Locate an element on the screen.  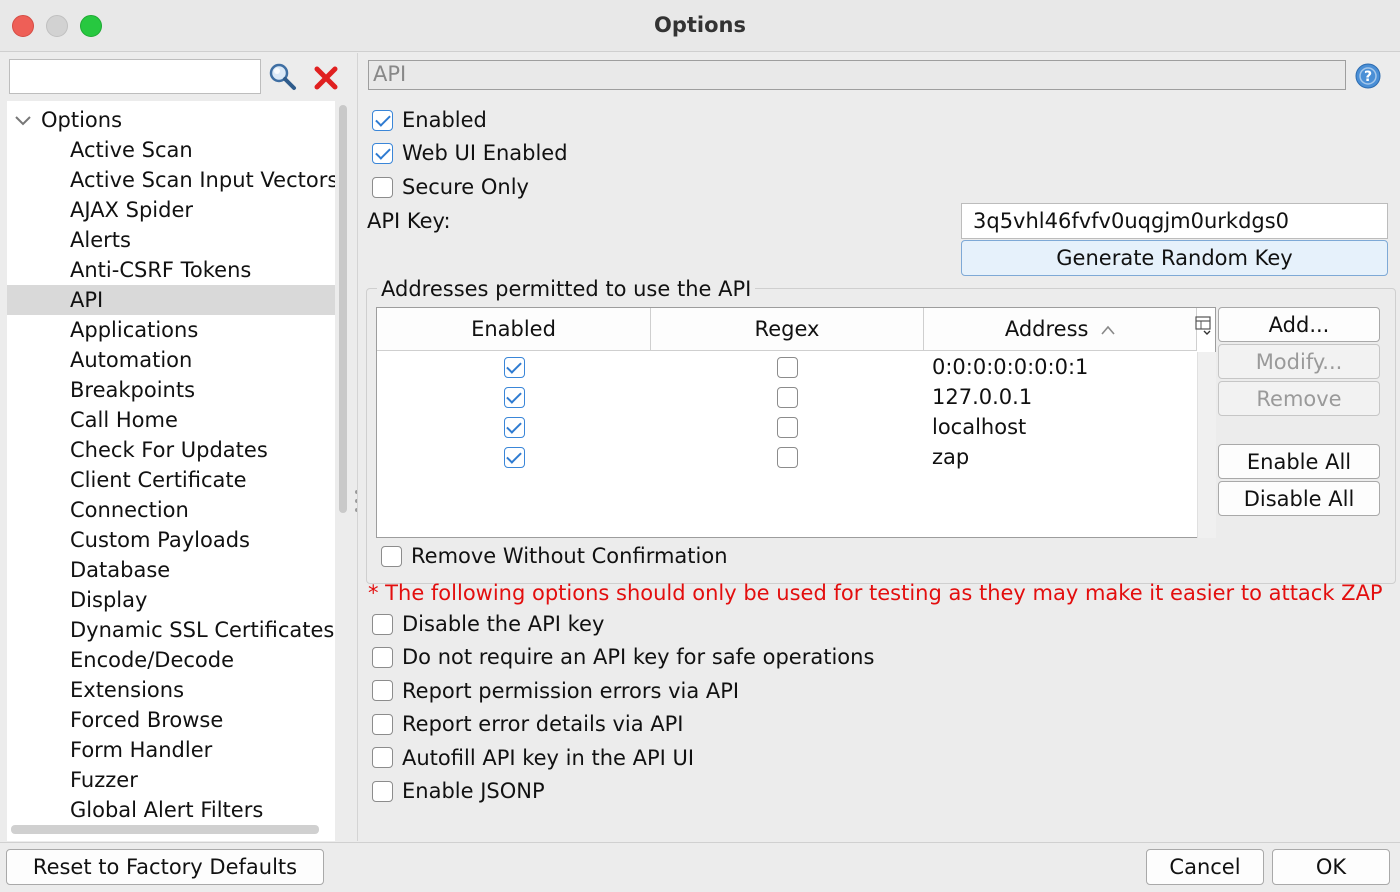
tree-item-applications: Applications is located at coordinates (171, 330).